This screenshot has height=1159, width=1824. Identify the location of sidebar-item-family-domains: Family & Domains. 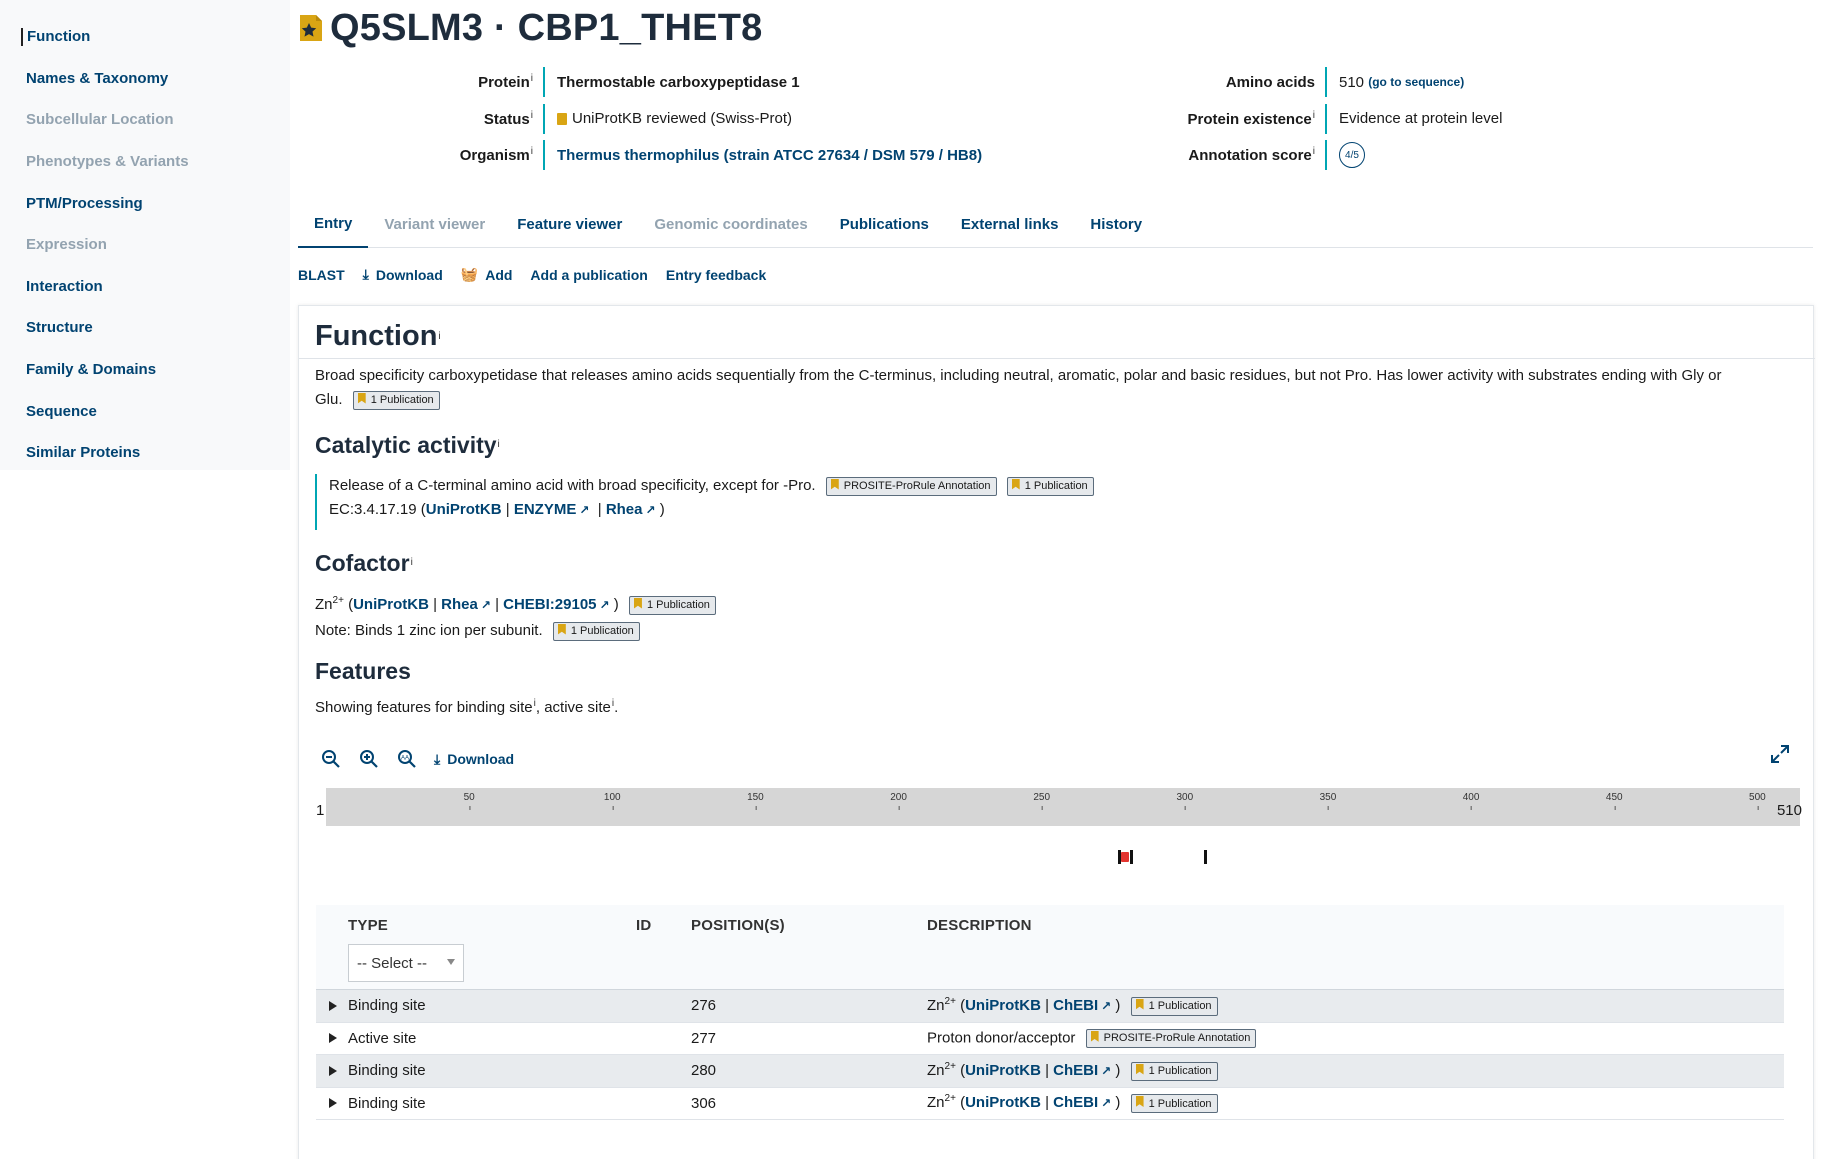
(145, 370).